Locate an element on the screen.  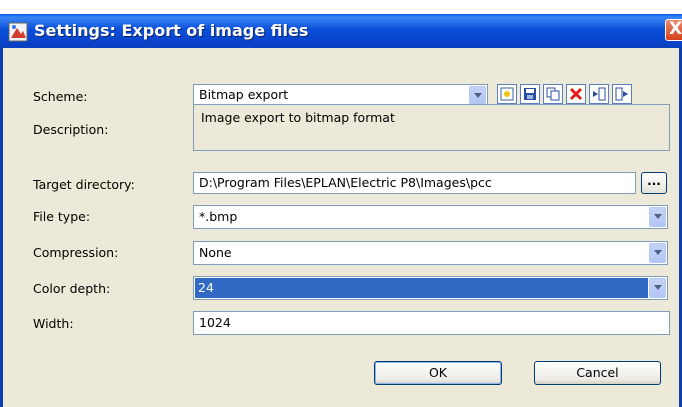
copy-scheme-button is located at coordinates (553, 94).